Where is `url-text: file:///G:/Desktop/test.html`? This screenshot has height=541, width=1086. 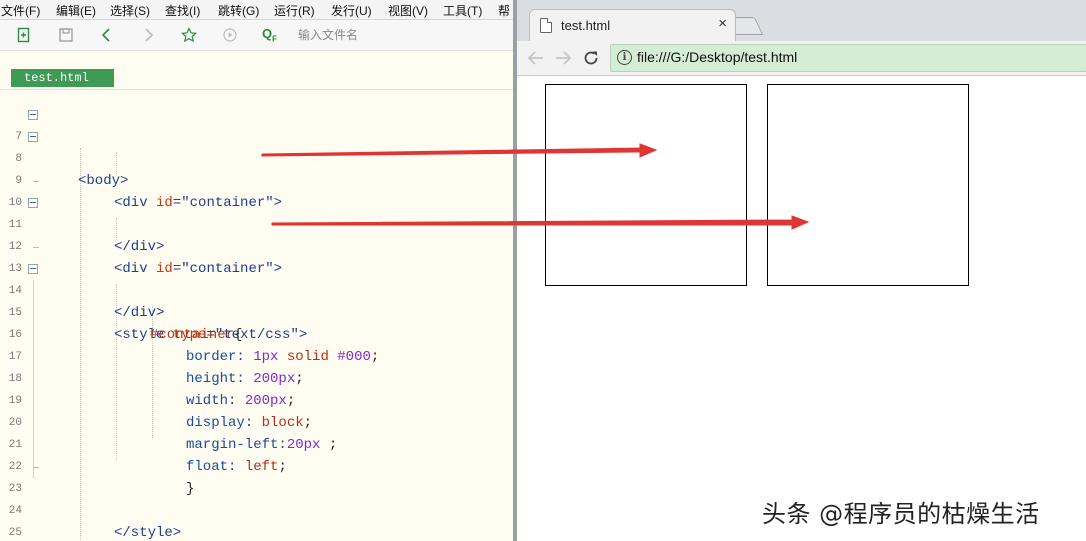
url-text: file:///G:/Desktop/test.html is located at coordinates (717, 57).